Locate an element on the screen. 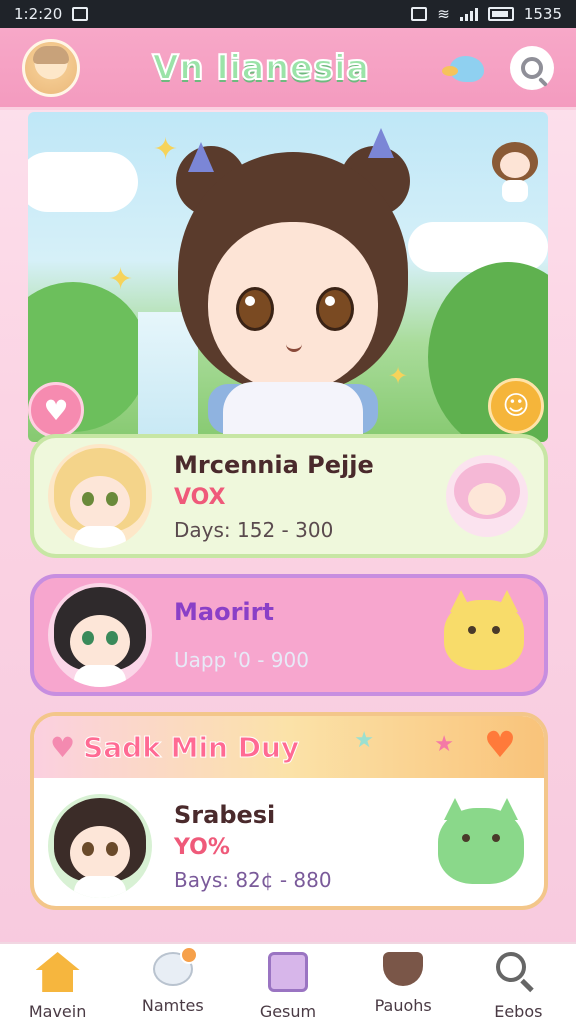  search-button is located at coordinates (531, 67).